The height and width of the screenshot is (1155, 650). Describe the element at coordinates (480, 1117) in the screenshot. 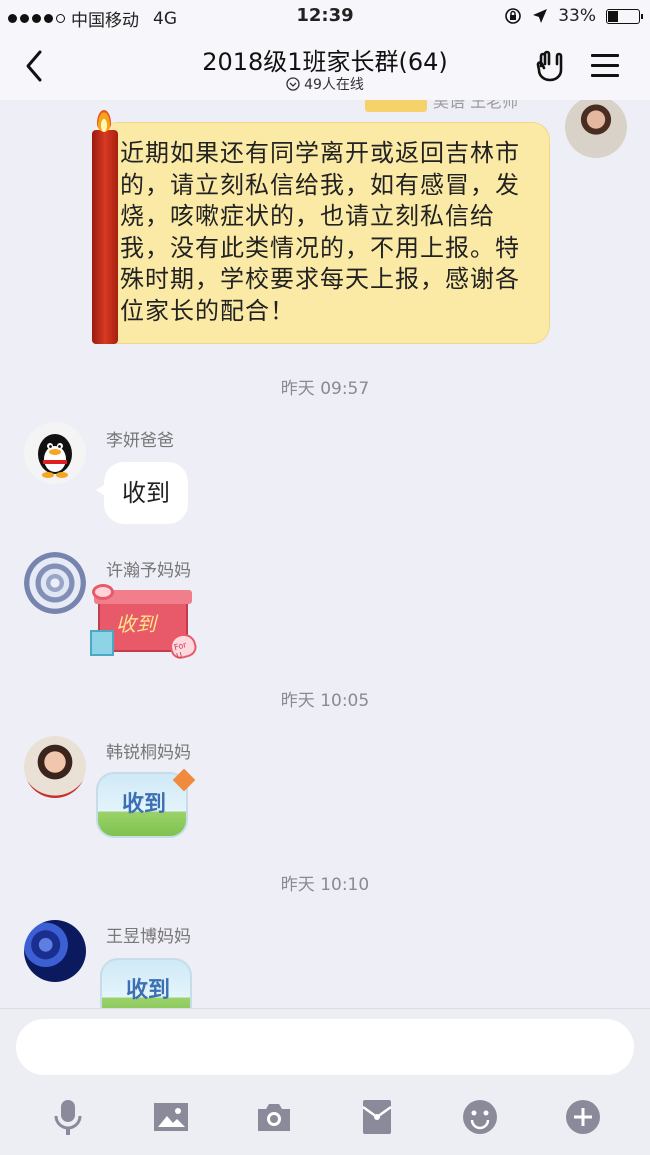

I see `emoji-icon` at that location.